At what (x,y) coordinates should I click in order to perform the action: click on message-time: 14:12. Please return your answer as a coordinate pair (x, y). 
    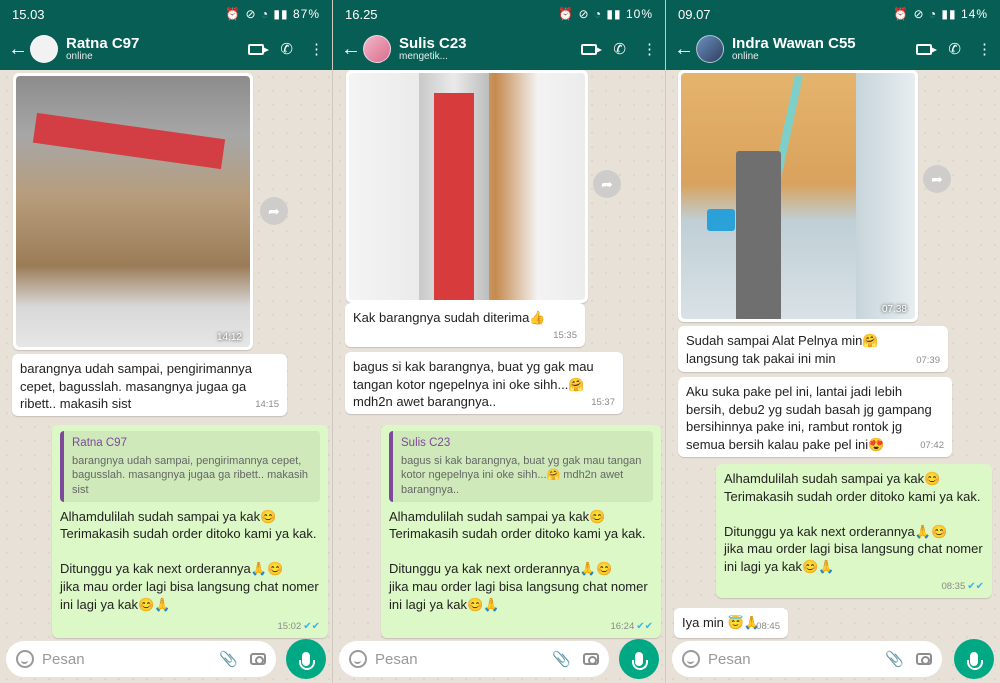
    Looking at the image, I should click on (229, 337).